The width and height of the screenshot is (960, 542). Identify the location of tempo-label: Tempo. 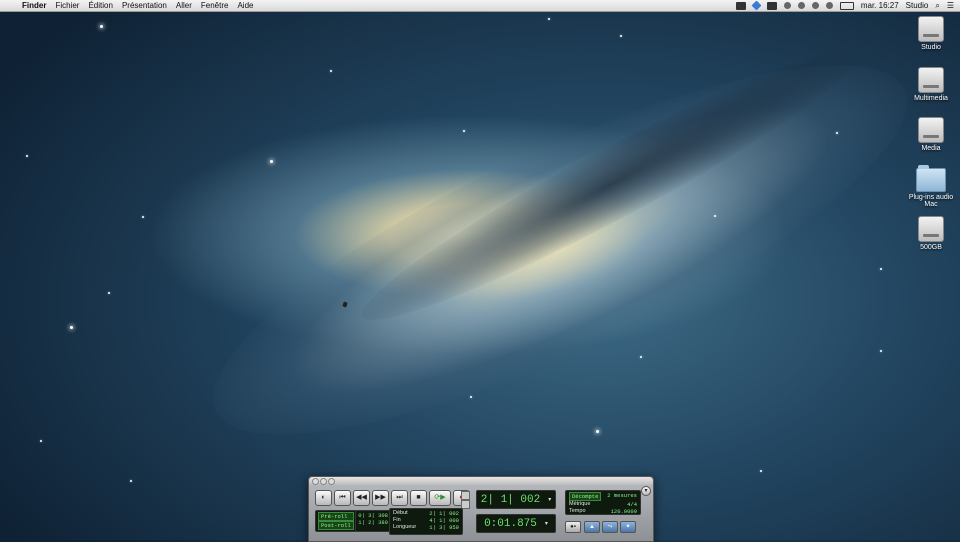
(577, 511).